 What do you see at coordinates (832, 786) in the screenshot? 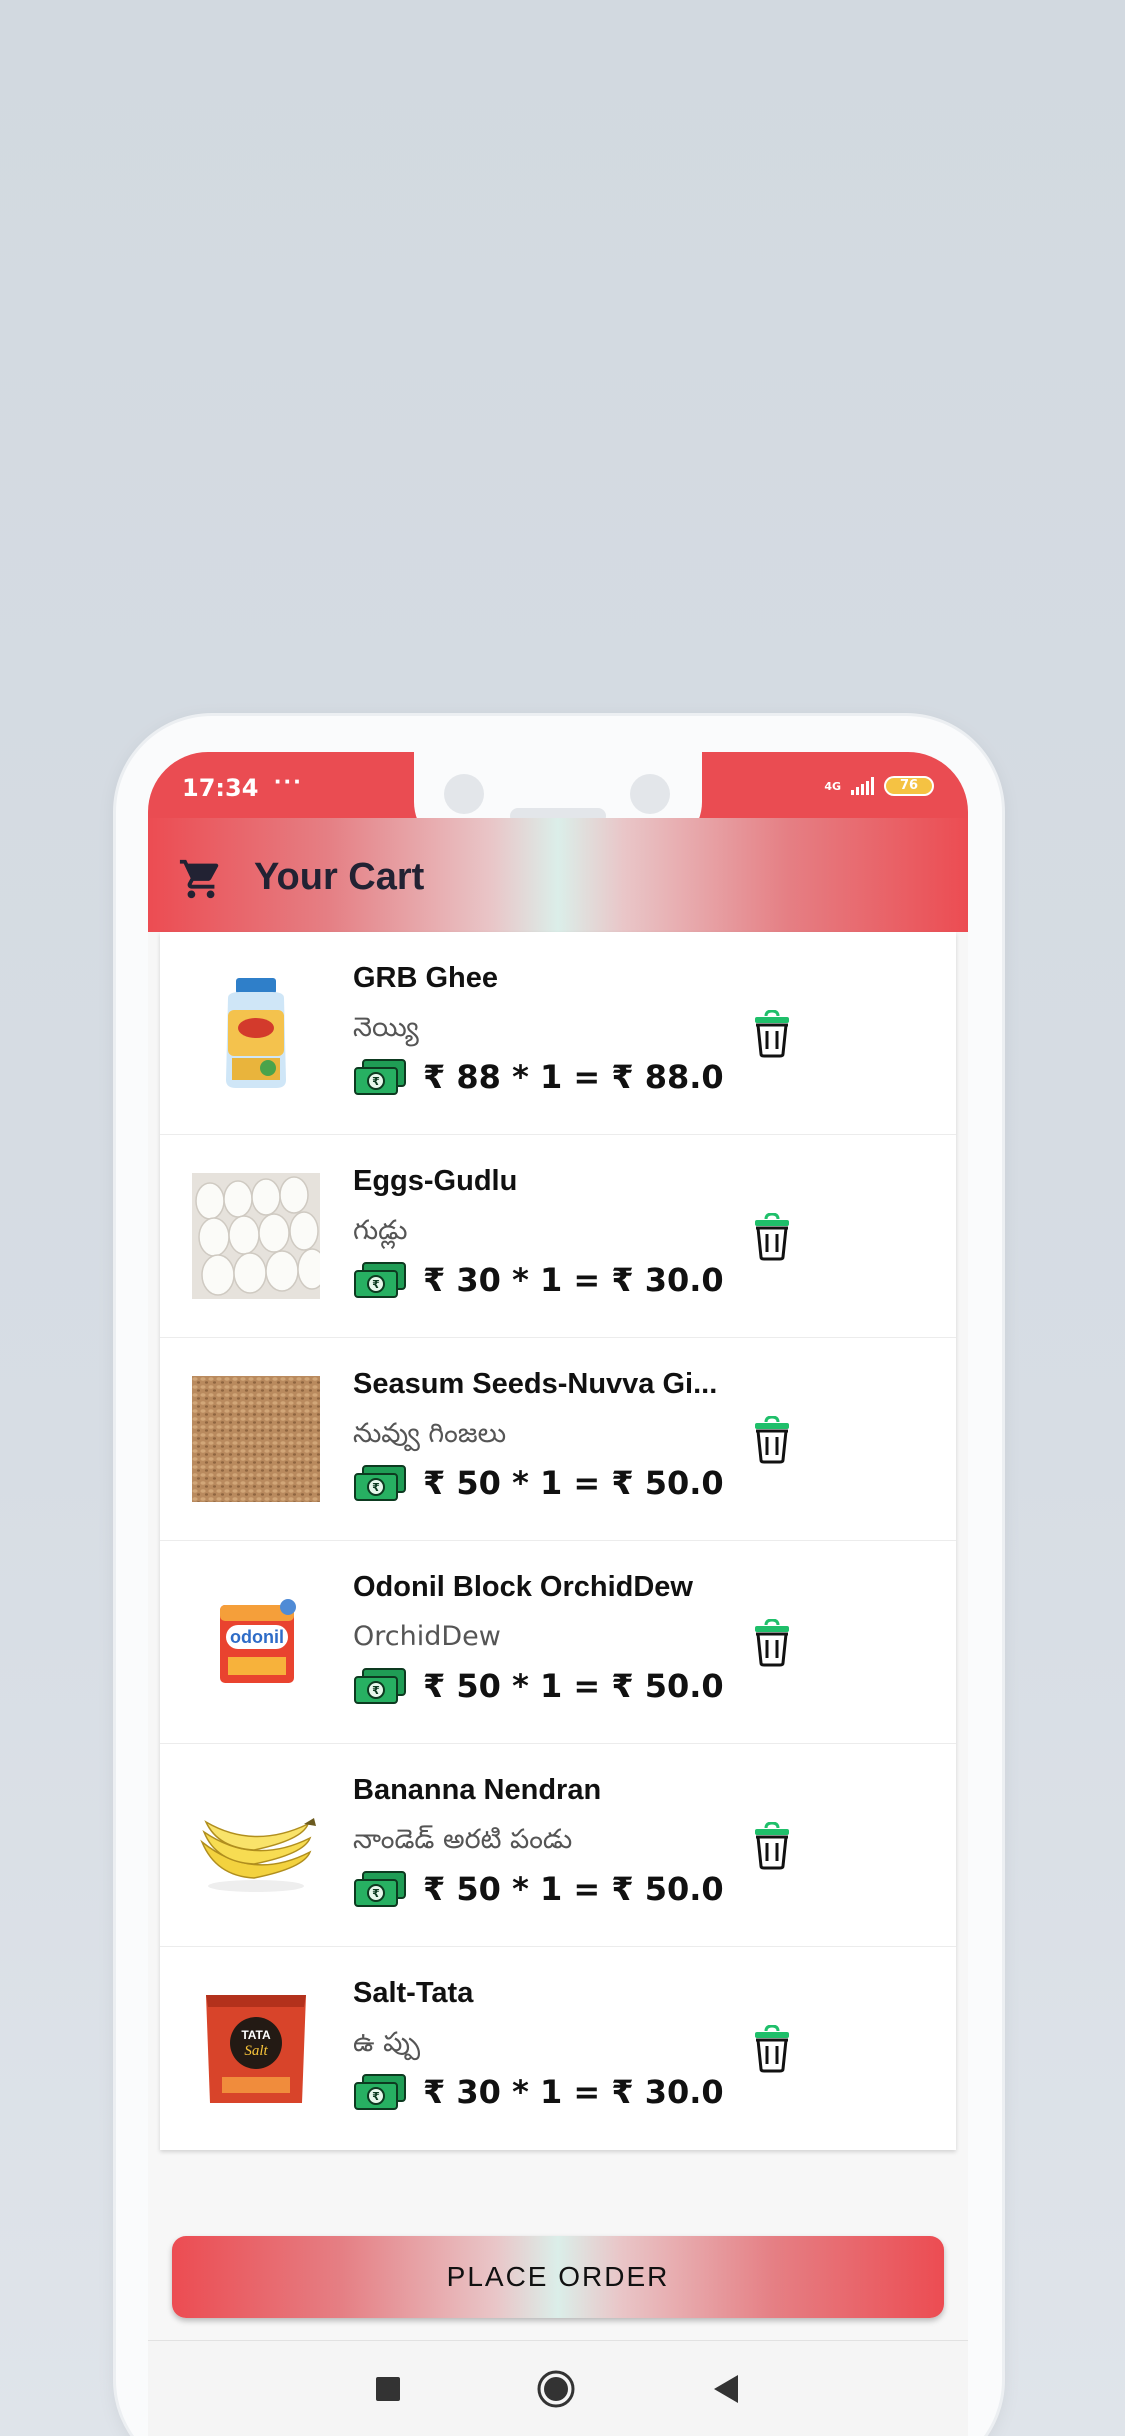
I see `network-type: 4G` at bounding box center [832, 786].